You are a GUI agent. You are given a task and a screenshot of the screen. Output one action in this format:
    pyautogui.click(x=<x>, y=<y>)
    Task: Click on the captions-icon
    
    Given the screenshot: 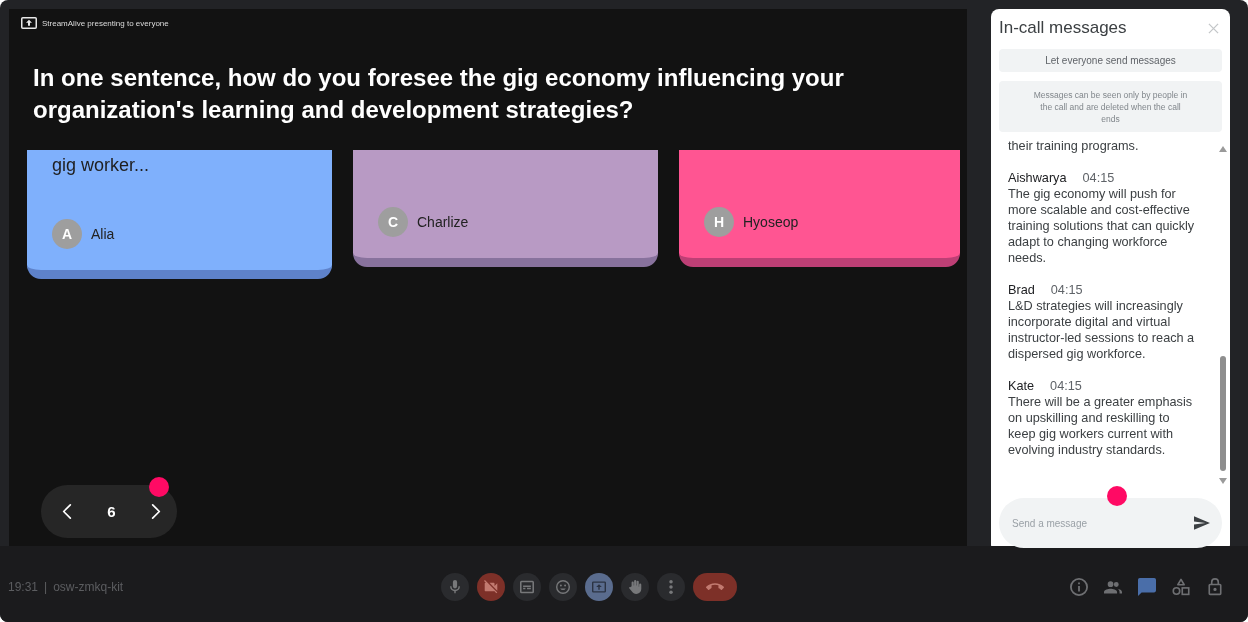 What is the action you would take?
    pyautogui.click(x=527, y=587)
    